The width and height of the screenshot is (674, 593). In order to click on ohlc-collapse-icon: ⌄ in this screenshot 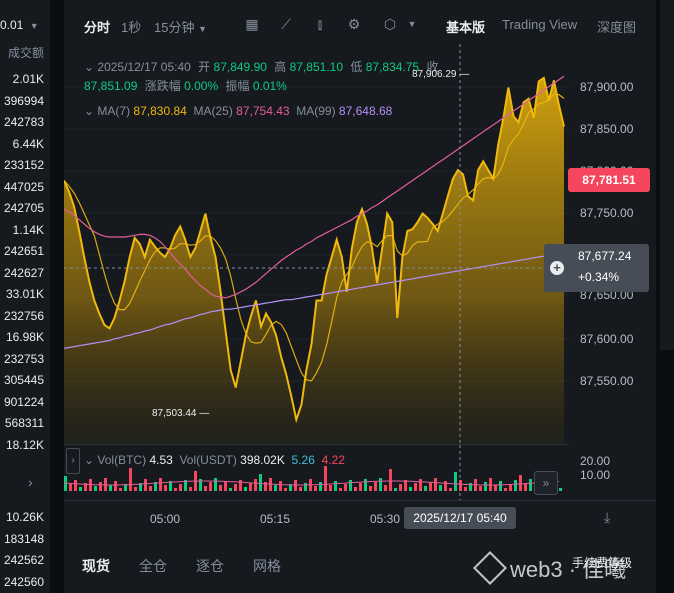, I will do `click(89, 67)`.